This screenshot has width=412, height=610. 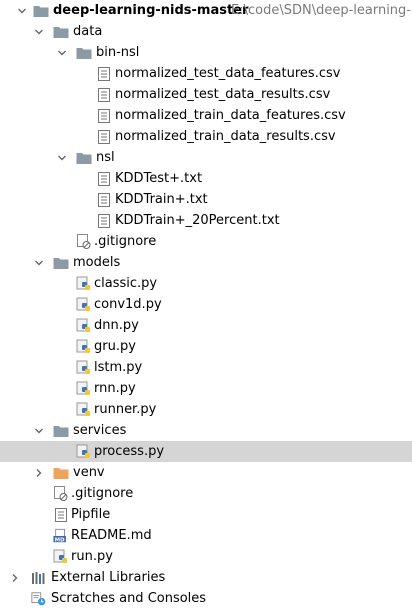 I want to click on file-name: gru.py, so click(x=115, y=346).